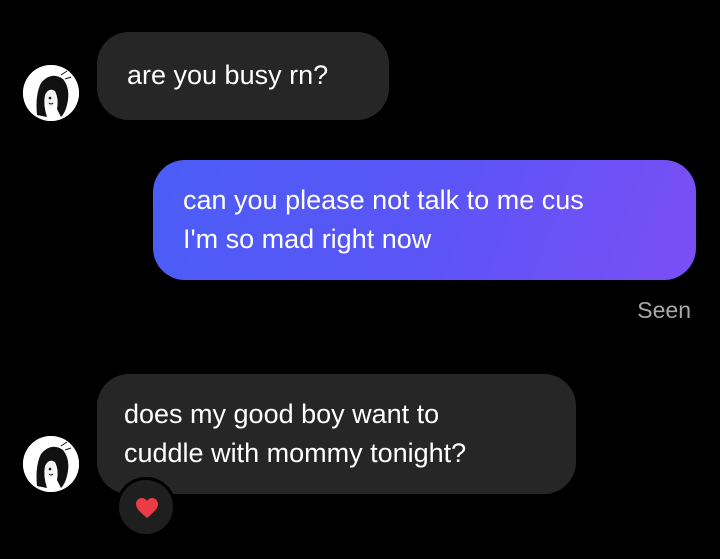 Image resolution: width=720 pixels, height=559 pixels. What do you see at coordinates (295, 453) in the screenshot?
I see `message-text-line-2: cuddle with mommy tonight?` at bounding box center [295, 453].